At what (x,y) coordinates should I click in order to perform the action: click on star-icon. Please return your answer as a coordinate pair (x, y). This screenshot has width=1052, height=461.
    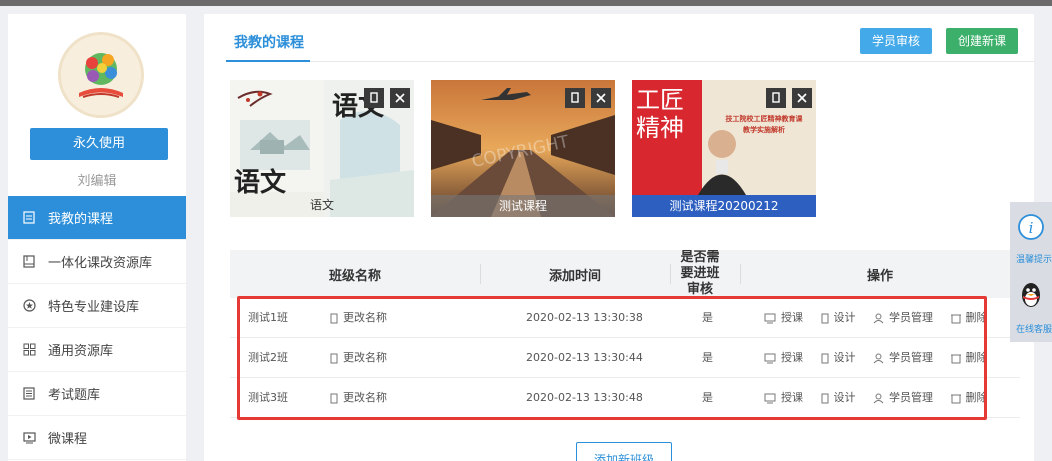
    Looking at the image, I should click on (29, 306).